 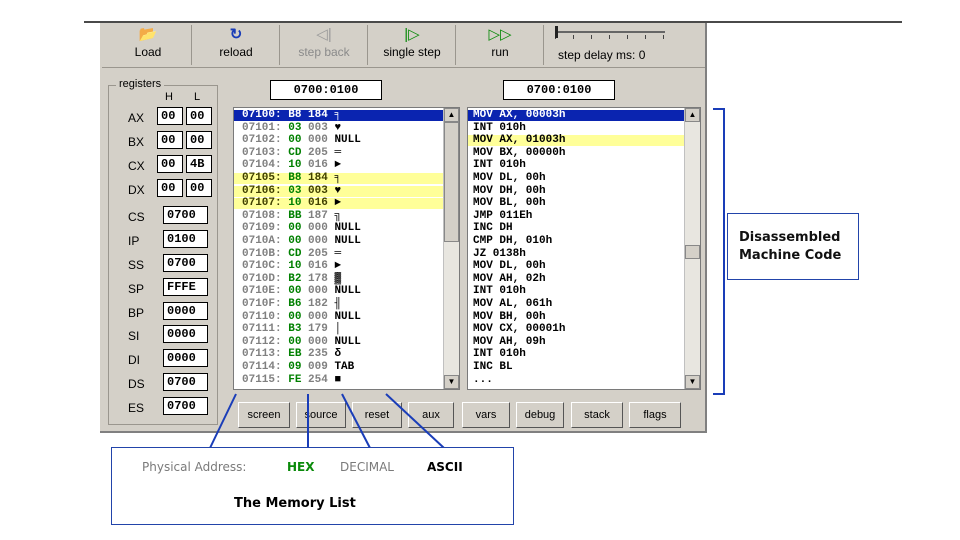 I want to click on decimal-label: DECIMAL, so click(x=367, y=467).